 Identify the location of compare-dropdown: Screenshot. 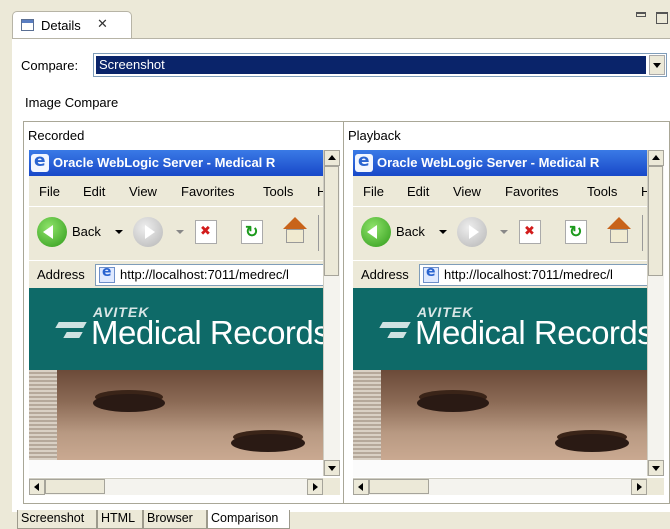
(380, 65).